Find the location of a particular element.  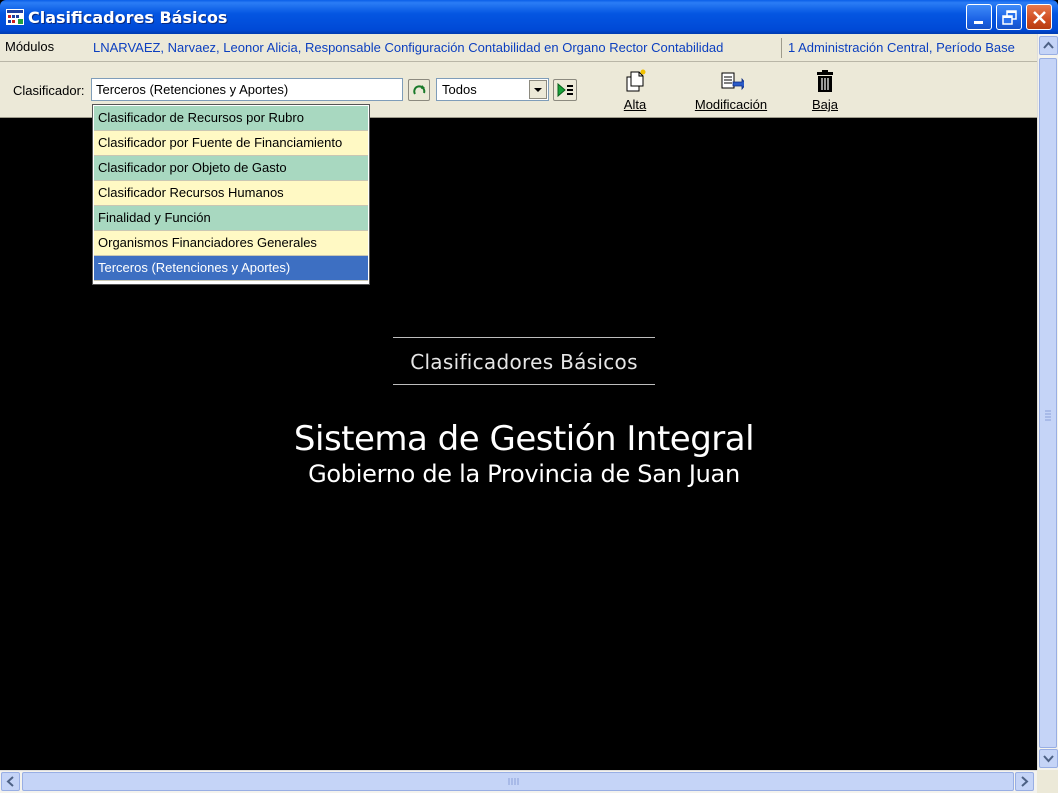

vertical-scrollbar is located at coordinates (1047, 402).